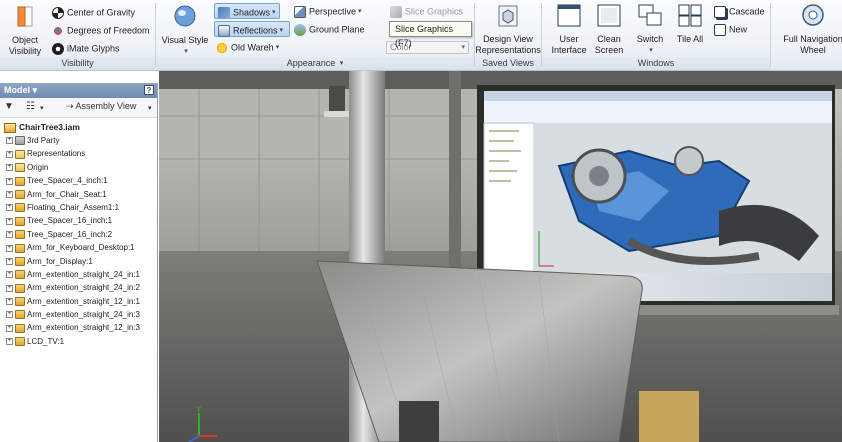 The width and height of the screenshot is (842, 442). Describe the element at coordinates (78, 153) in the screenshot. I see `tree-item: + Representations` at that location.